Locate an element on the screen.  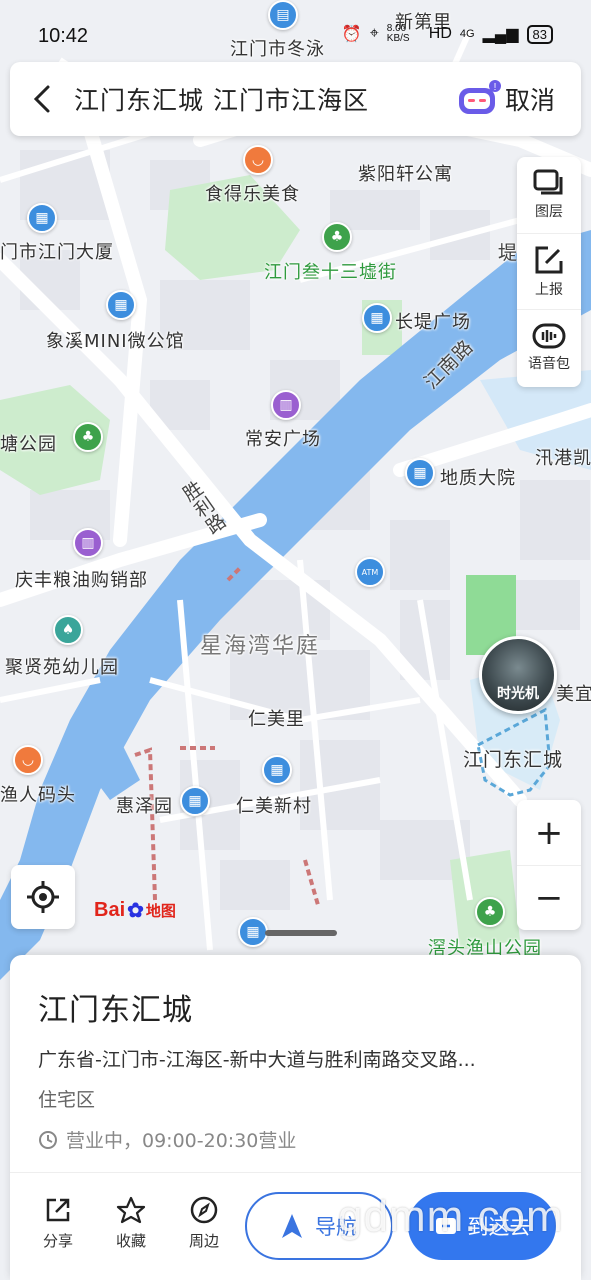
voice-icon is located at coordinates (549, 335).